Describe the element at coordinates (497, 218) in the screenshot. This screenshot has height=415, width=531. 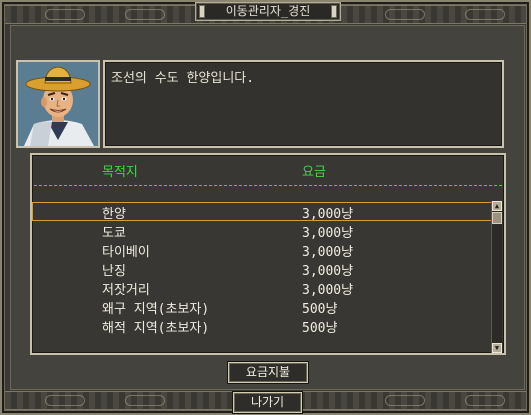
I see `scrollbar-thumb` at that location.